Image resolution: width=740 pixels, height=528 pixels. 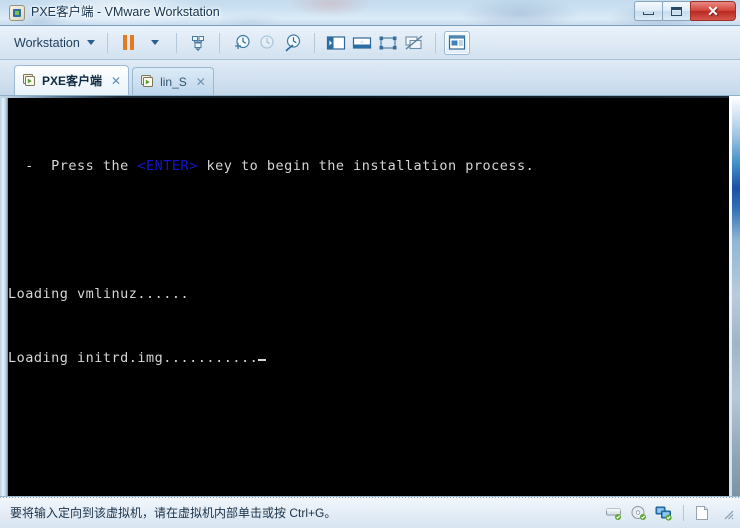 I want to click on tab-lin-s: lin_S ✕, so click(x=173, y=81).